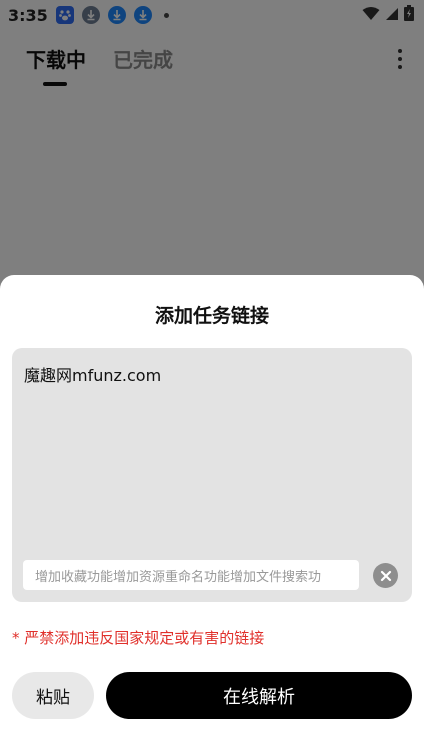 The image size is (424, 754). Describe the element at coordinates (138, 638) in the screenshot. I see `warning-text: * 严禁添加违反国家规定或有害的链接` at that location.